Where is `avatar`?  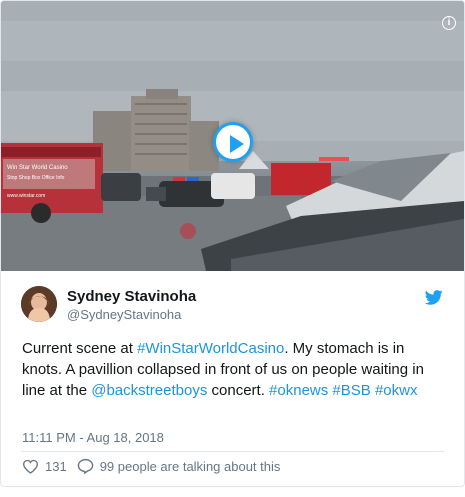
avatar is located at coordinates (39, 304).